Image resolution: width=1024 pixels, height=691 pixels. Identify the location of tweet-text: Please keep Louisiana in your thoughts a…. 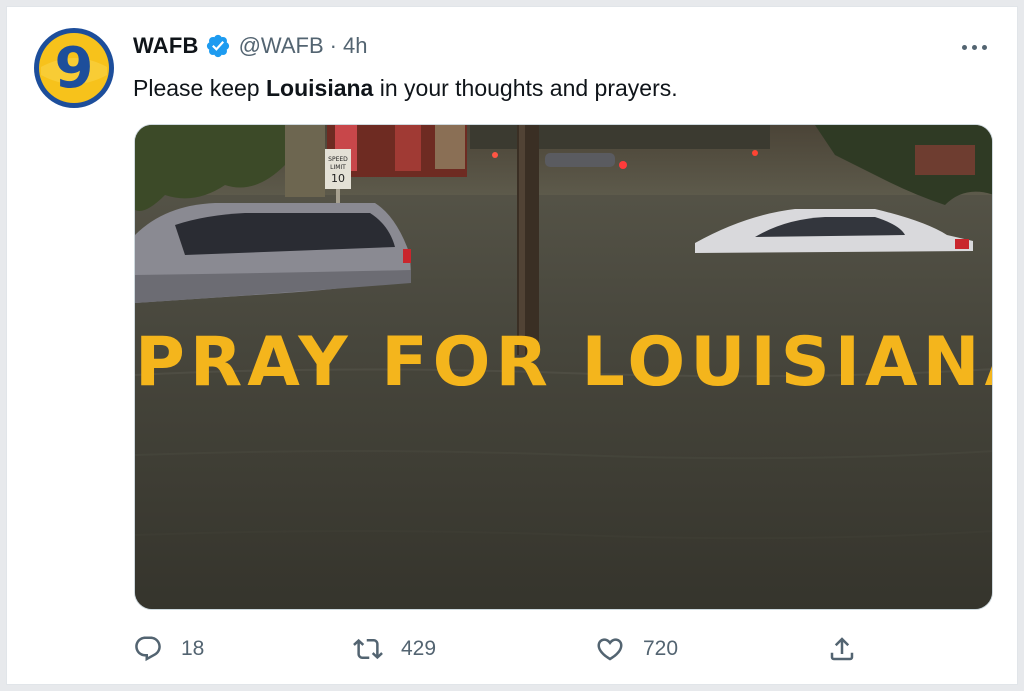
(405, 88).